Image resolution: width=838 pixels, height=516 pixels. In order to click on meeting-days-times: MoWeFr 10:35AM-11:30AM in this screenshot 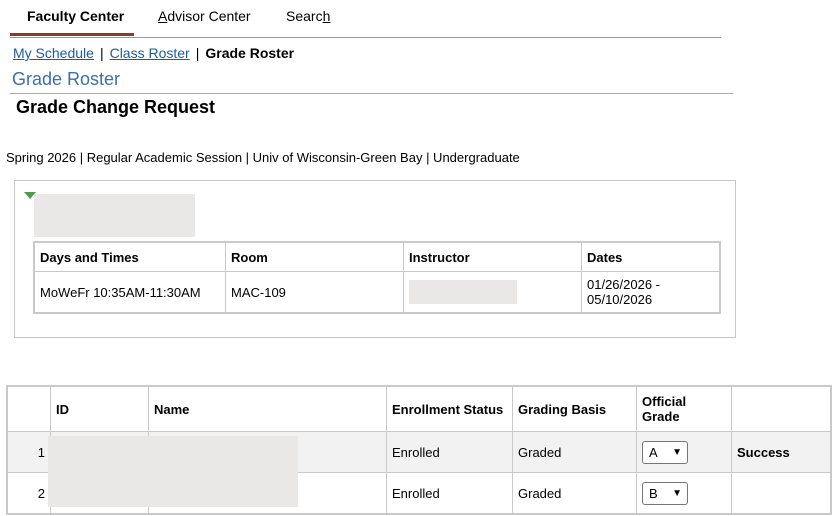, I will do `click(129, 292)`.